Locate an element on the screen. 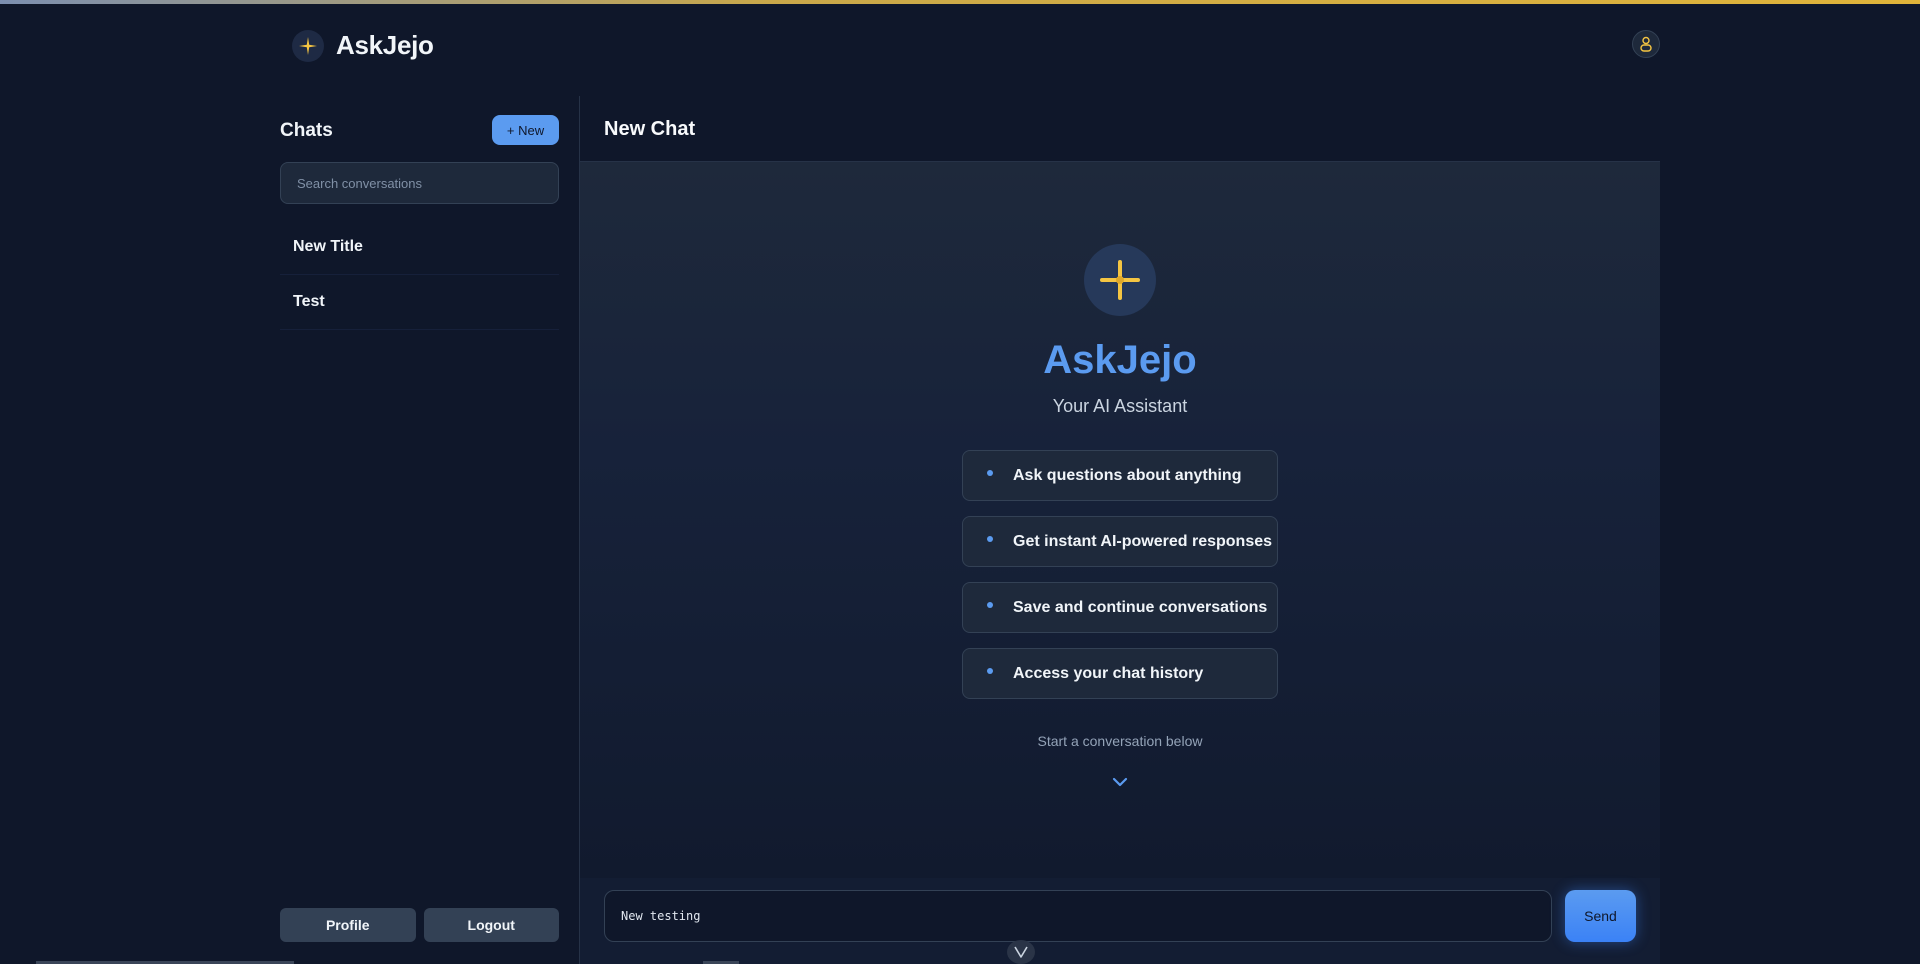  start-hint: Start a conversation below is located at coordinates (1120, 741).